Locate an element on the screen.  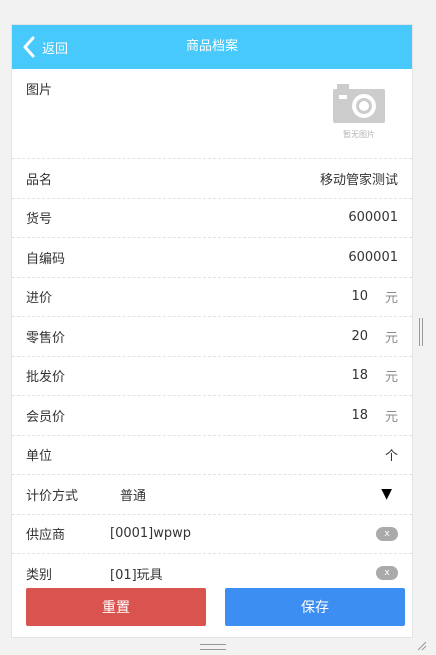
pricing-method-select: 普通 is located at coordinates (250, 494).